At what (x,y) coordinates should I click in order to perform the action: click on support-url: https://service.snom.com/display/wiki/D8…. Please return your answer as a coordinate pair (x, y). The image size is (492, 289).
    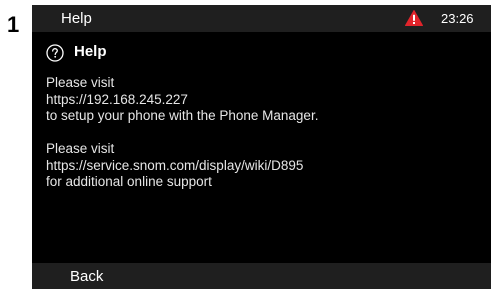
    Looking at the image, I should click on (175, 165).